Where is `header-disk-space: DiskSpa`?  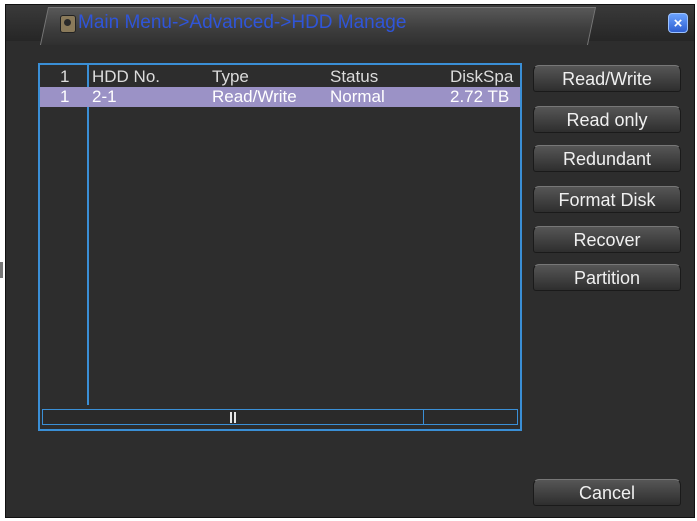
header-disk-space: DiskSpa is located at coordinates (485, 77).